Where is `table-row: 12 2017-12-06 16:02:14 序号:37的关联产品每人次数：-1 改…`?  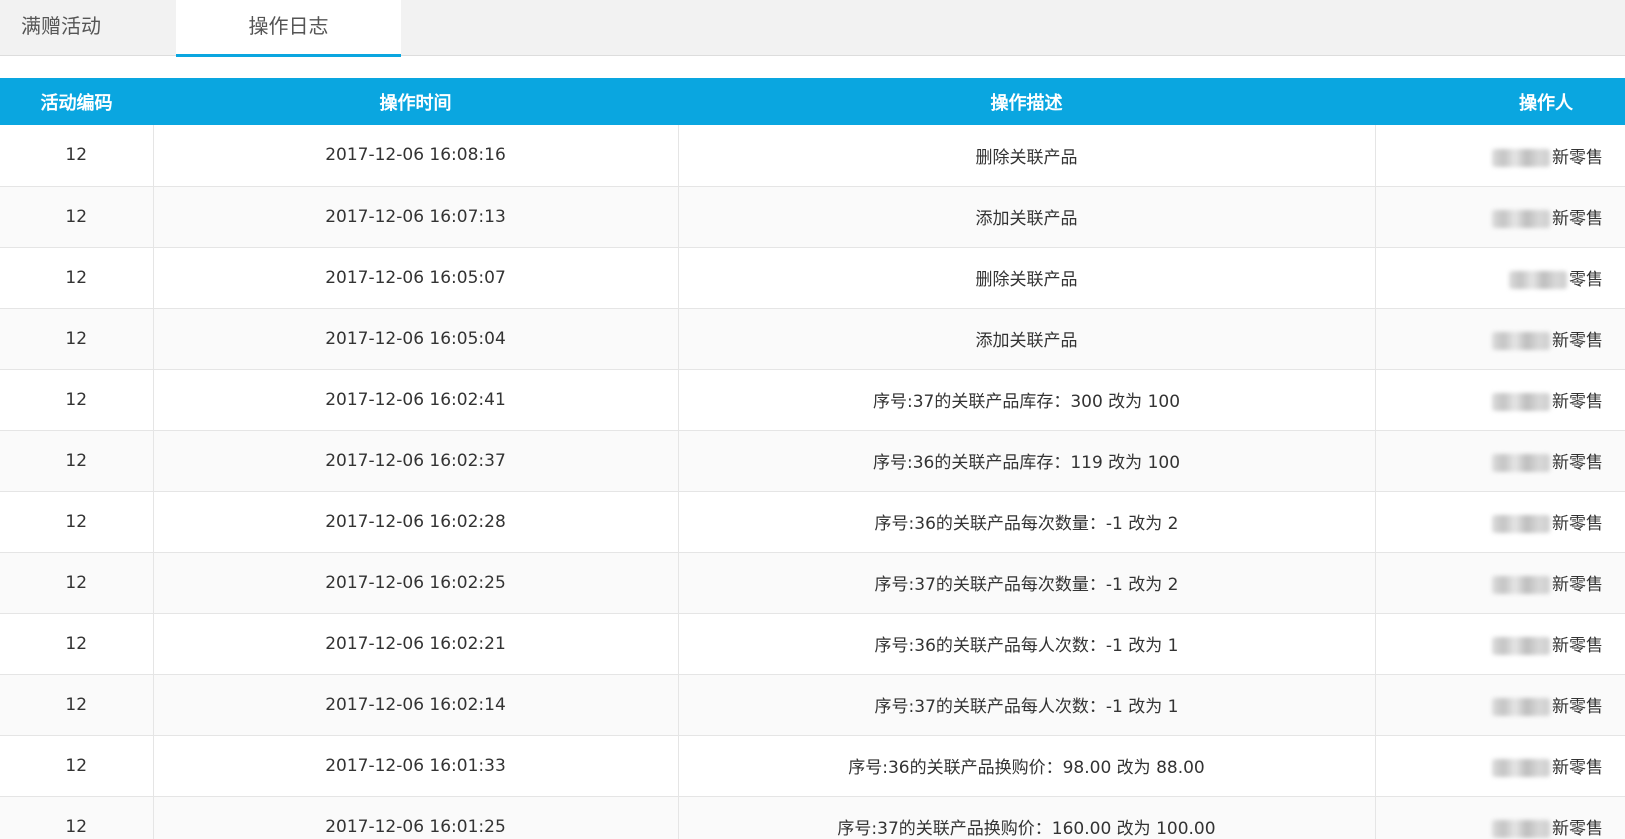
table-row: 12 2017-12-06 16:02:14 序号:37的关联产品每人次数：-1 改… is located at coordinates (812, 705).